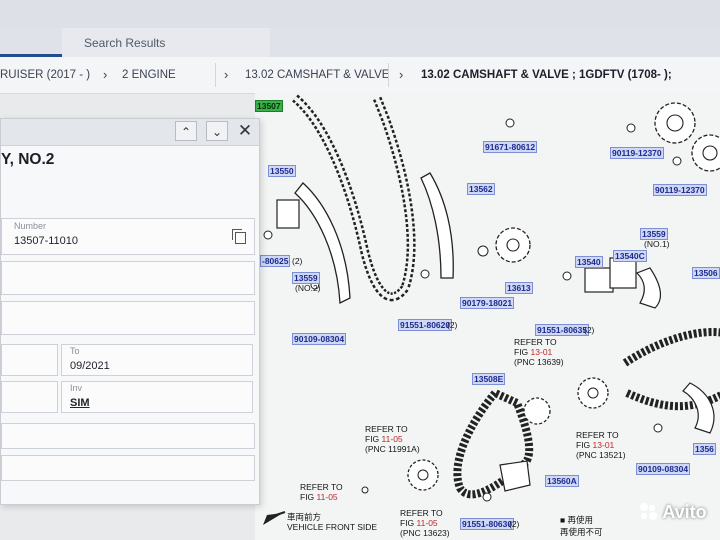 This screenshot has height=540, width=720. Describe the element at coordinates (319, 339) in the screenshot. I see `part-callout-90109-08304-a: 90109-08304` at that location.